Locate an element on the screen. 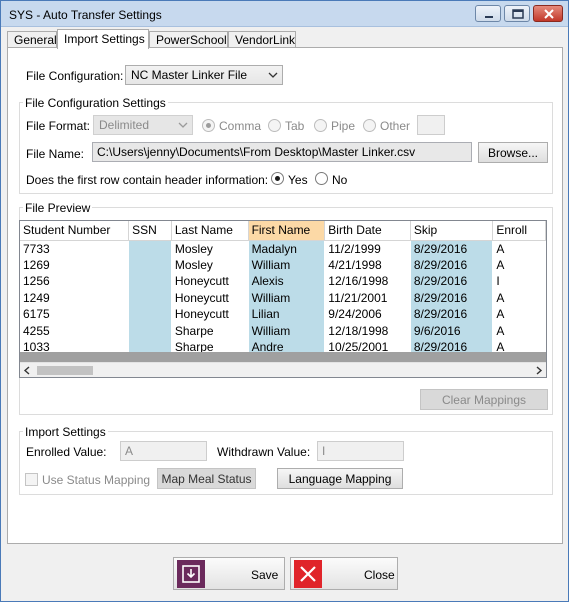  horizontal-scrollbar is located at coordinates (283, 369).